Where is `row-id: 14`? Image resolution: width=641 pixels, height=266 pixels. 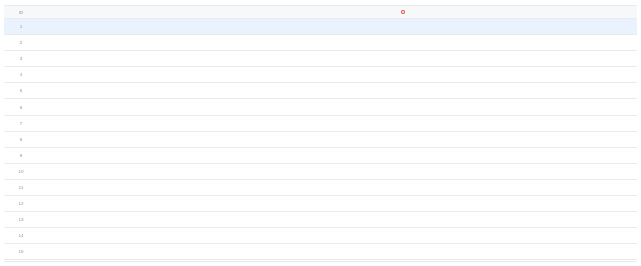
row-id: 14 is located at coordinates (21, 236).